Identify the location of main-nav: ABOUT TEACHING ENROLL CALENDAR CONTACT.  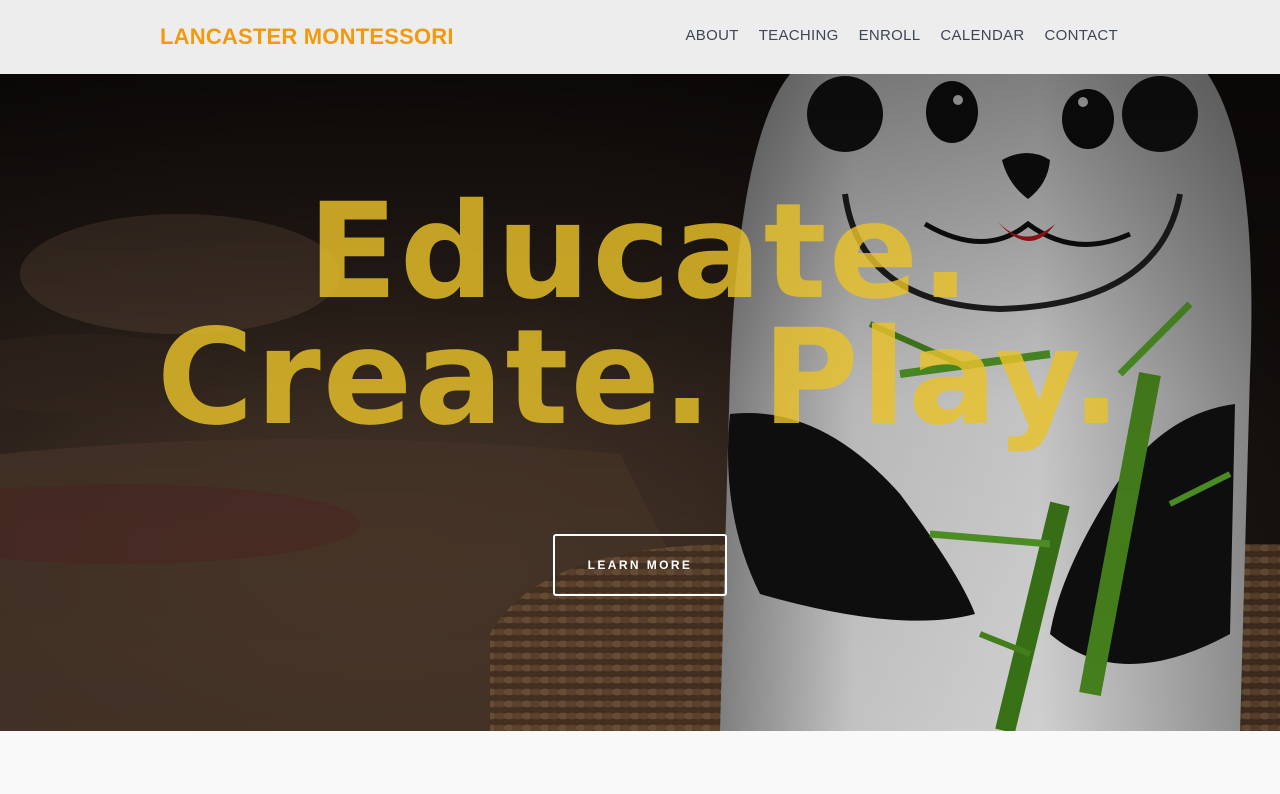
(902, 35).